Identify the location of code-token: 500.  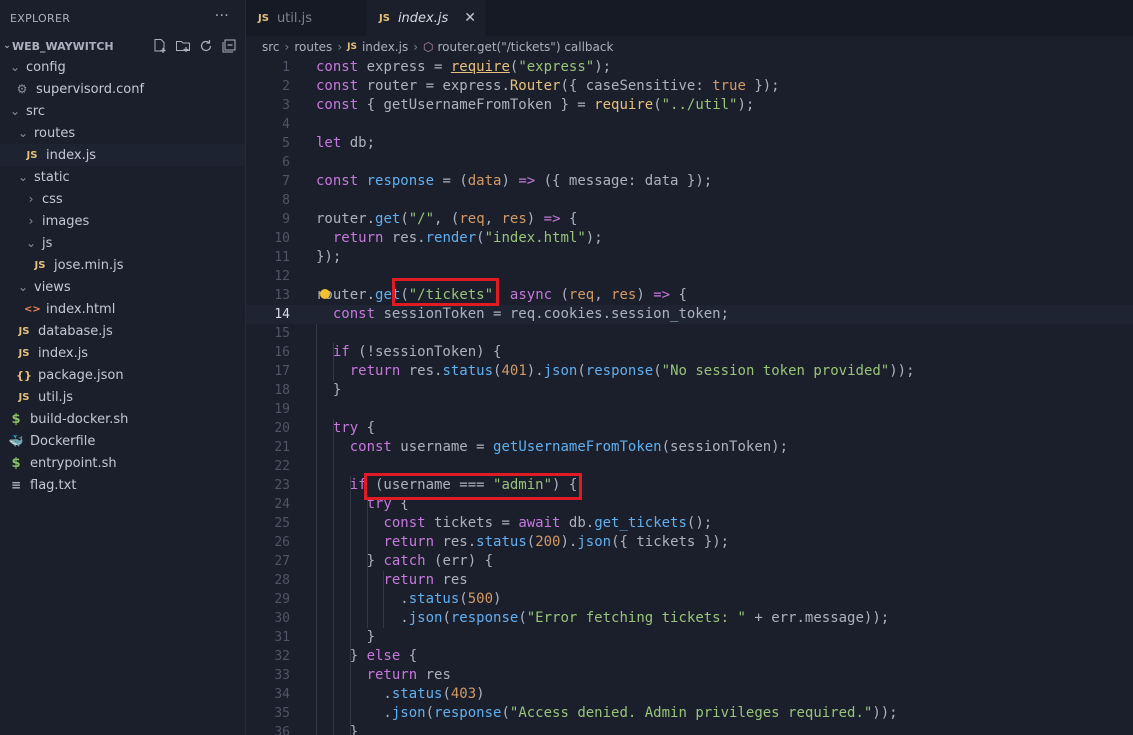
(480, 599).